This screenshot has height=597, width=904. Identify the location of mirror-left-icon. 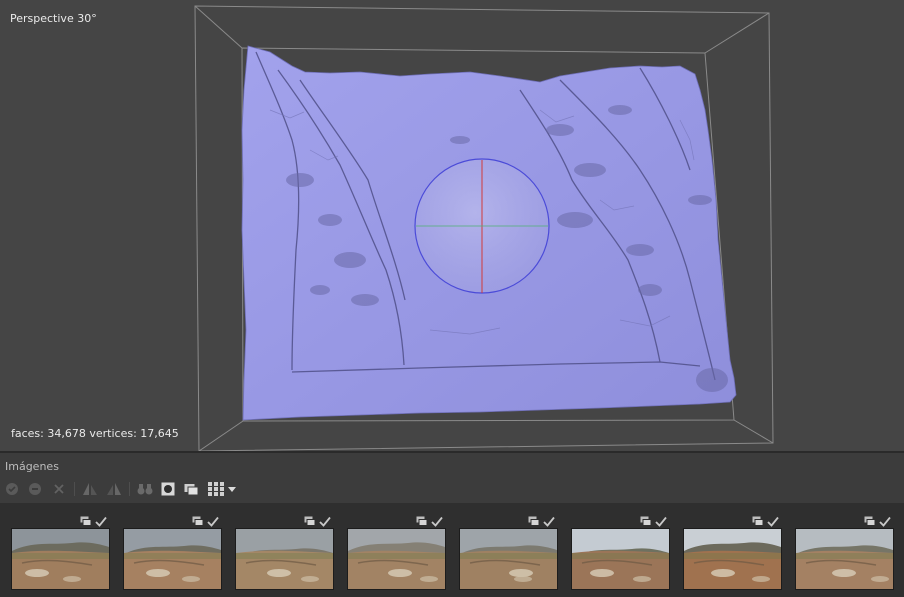
(90, 489).